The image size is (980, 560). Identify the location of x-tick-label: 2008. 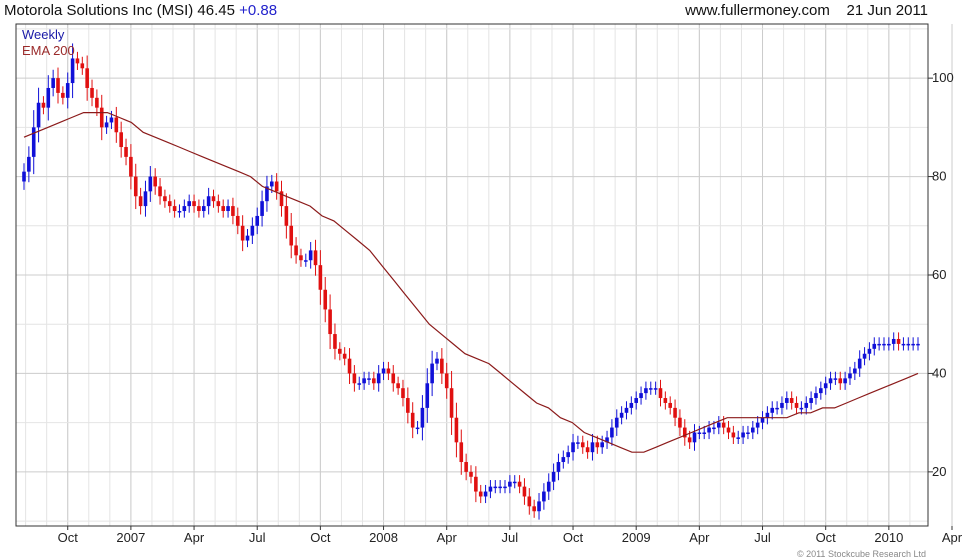
(383, 537).